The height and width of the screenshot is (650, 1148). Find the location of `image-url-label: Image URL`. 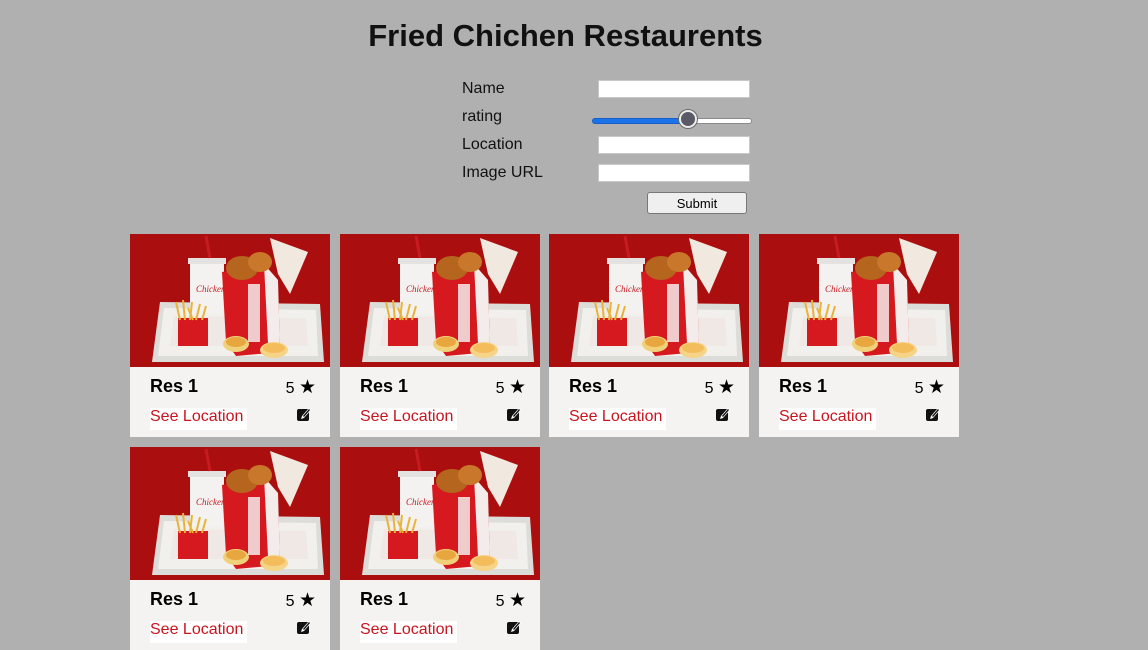

image-url-label: Image URL is located at coordinates (502, 172).